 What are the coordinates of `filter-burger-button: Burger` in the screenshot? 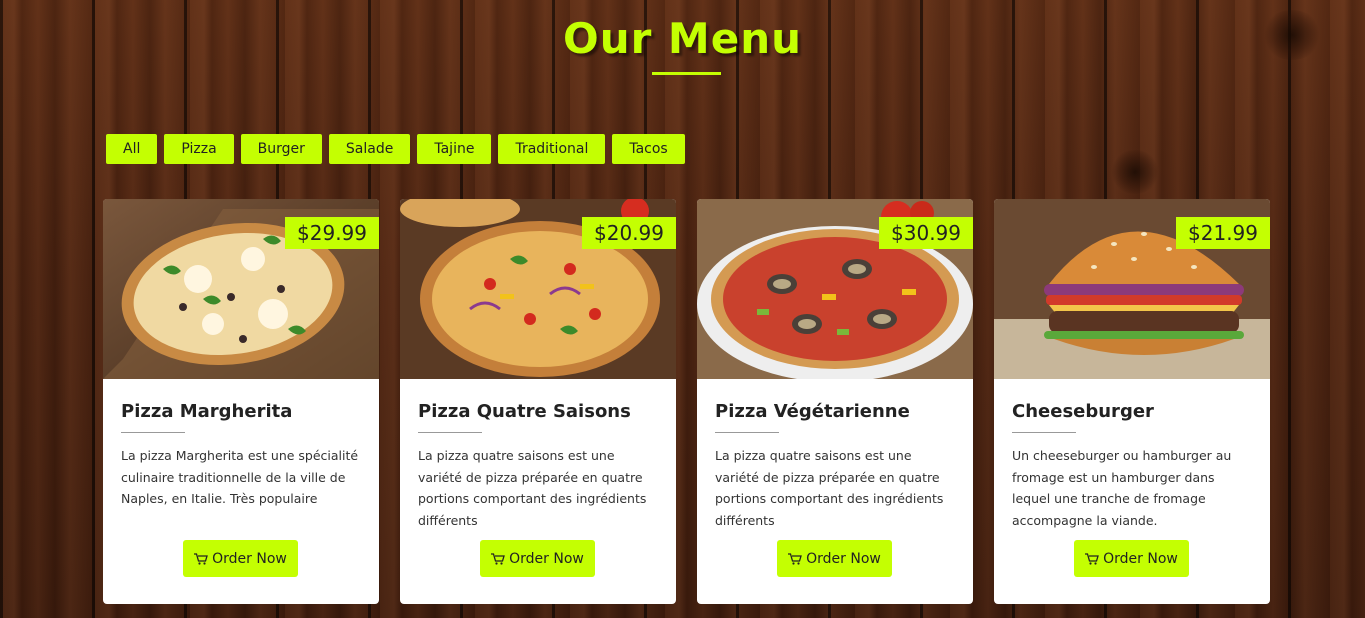 It's located at (281, 149).